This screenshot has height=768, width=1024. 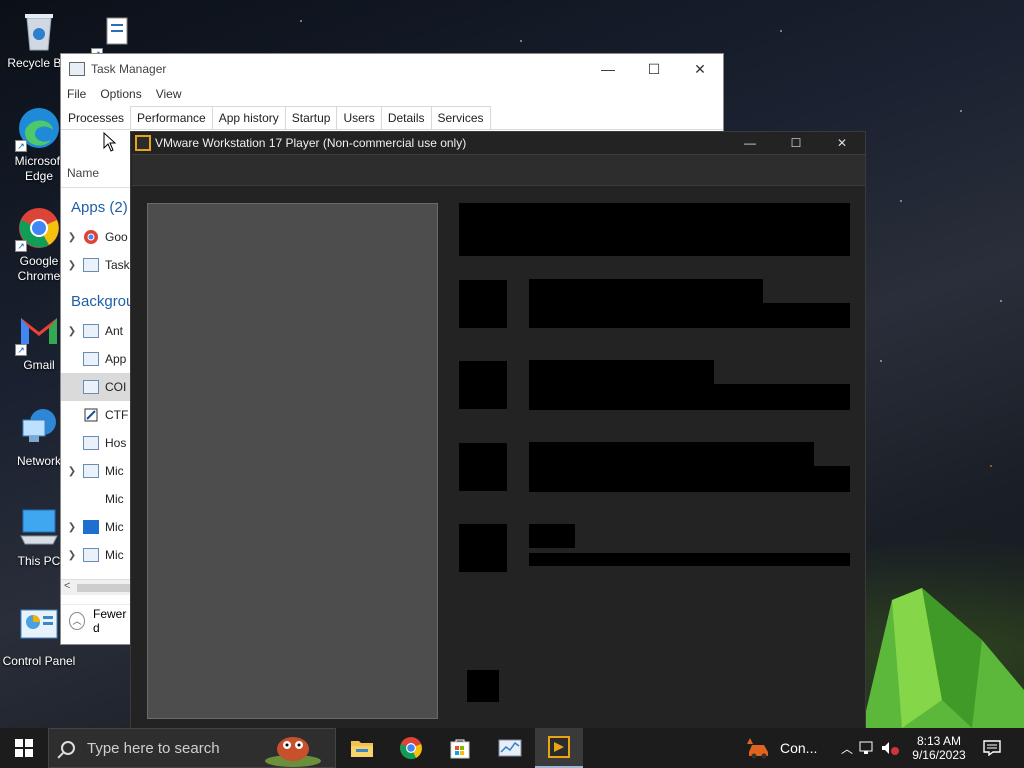 What do you see at coordinates (483, 686) in the screenshot?
I see `bottom-icon-placeholder` at bounding box center [483, 686].